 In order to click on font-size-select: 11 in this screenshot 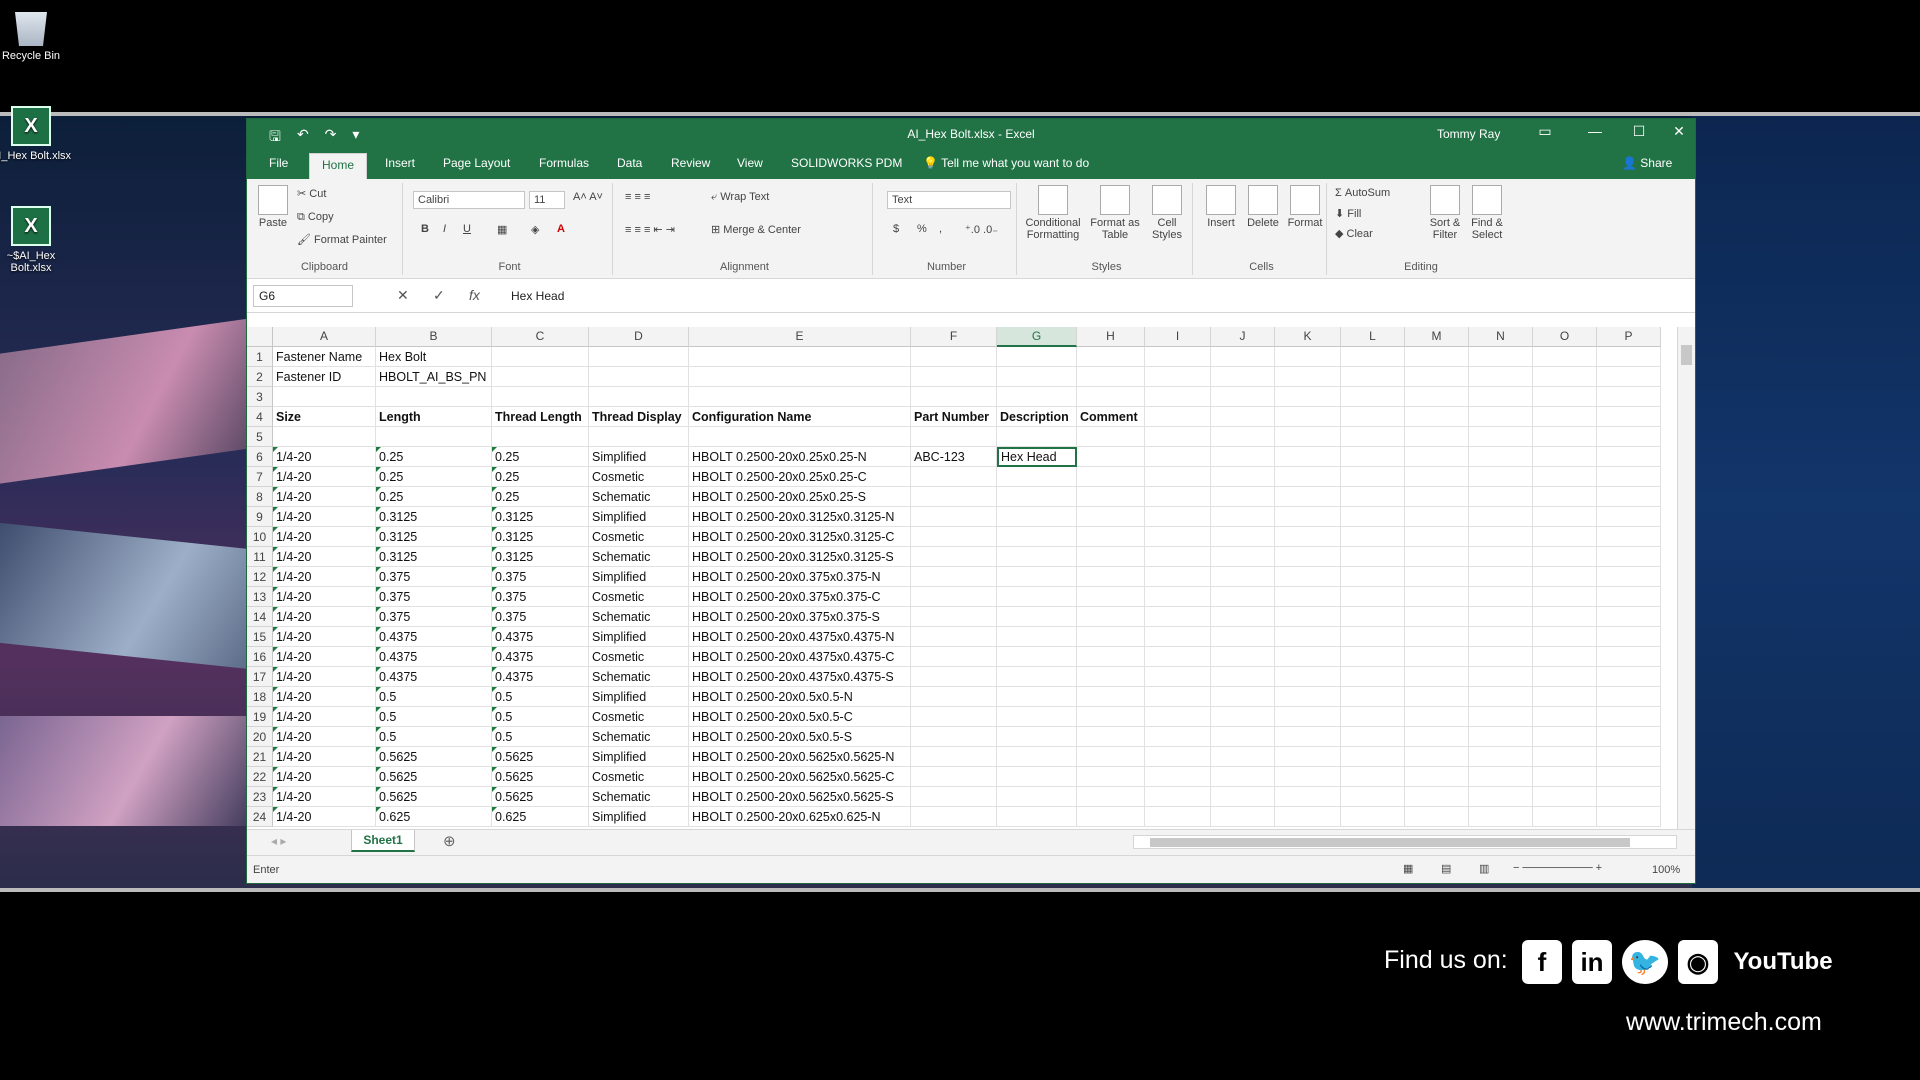, I will do `click(547, 200)`.